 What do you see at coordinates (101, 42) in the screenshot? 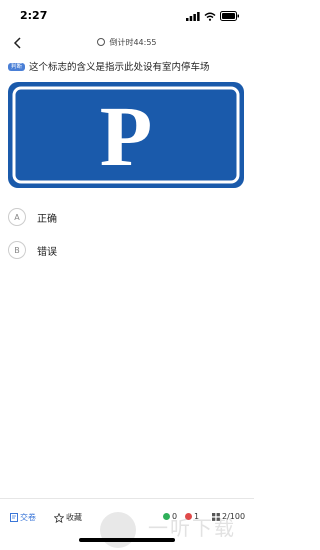
I see `clock-icon` at bounding box center [101, 42].